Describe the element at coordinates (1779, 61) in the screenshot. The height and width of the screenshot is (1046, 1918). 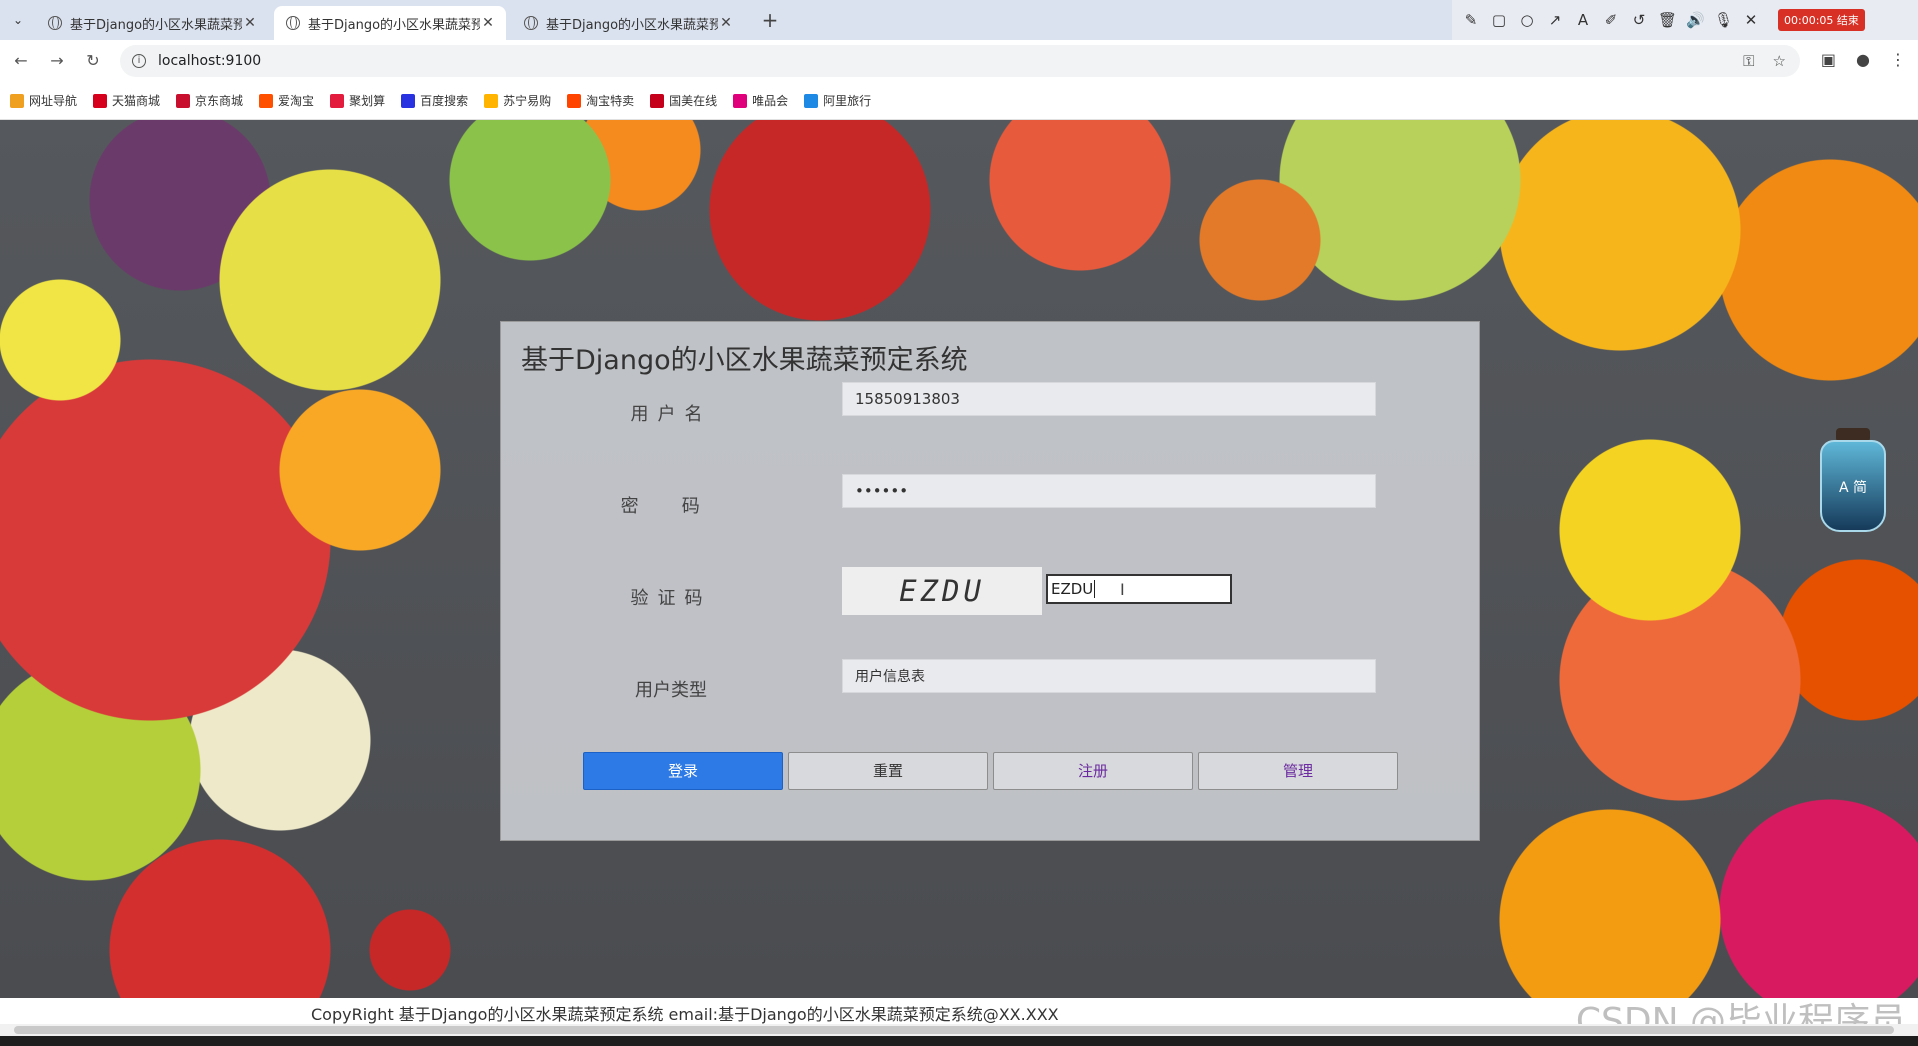
I see `bookmark-star-icon: ☆` at that location.